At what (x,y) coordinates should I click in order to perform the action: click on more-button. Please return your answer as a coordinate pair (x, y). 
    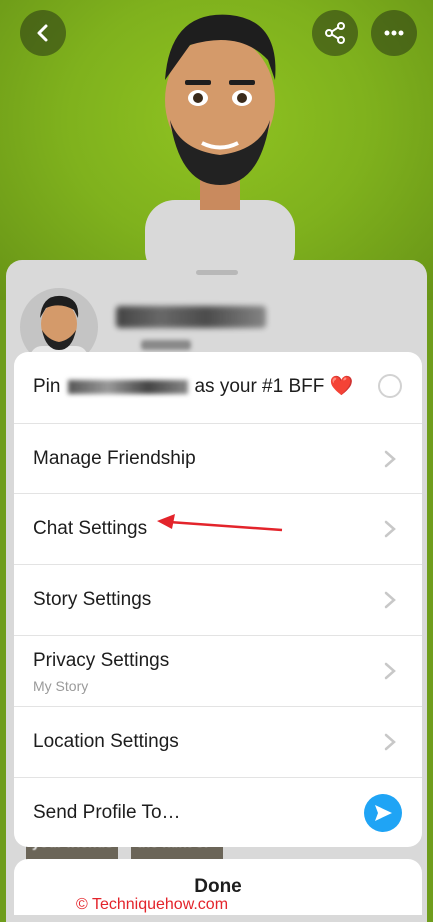
    Looking at the image, I should click on (394, 33).